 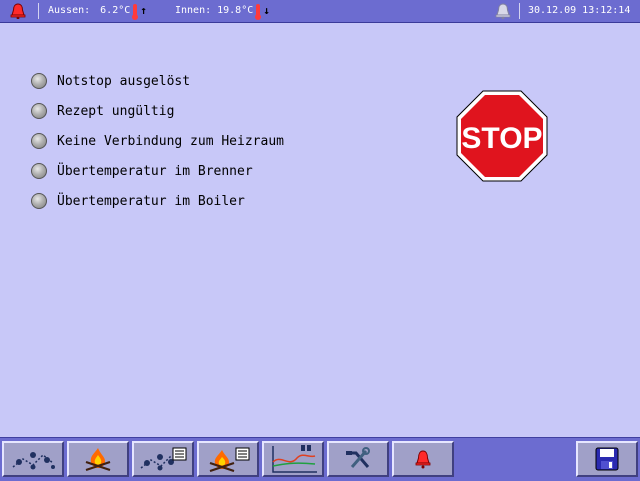 I want to click on burner-schedule-button, so click(x=228, y=459).